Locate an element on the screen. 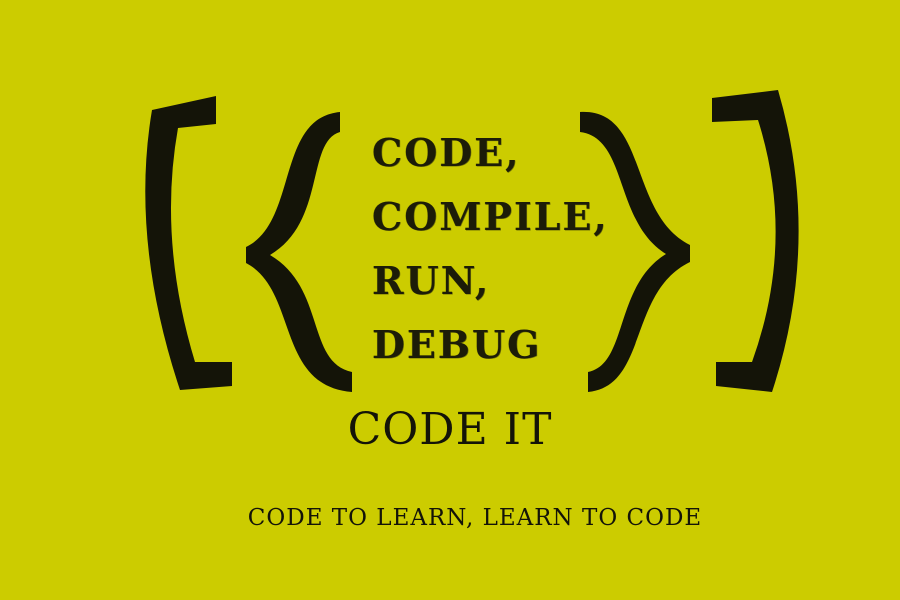 The width and height of the screenshot is (900, 600). workflow-step-debug: DEBUG is located at coordinates (457, 344).